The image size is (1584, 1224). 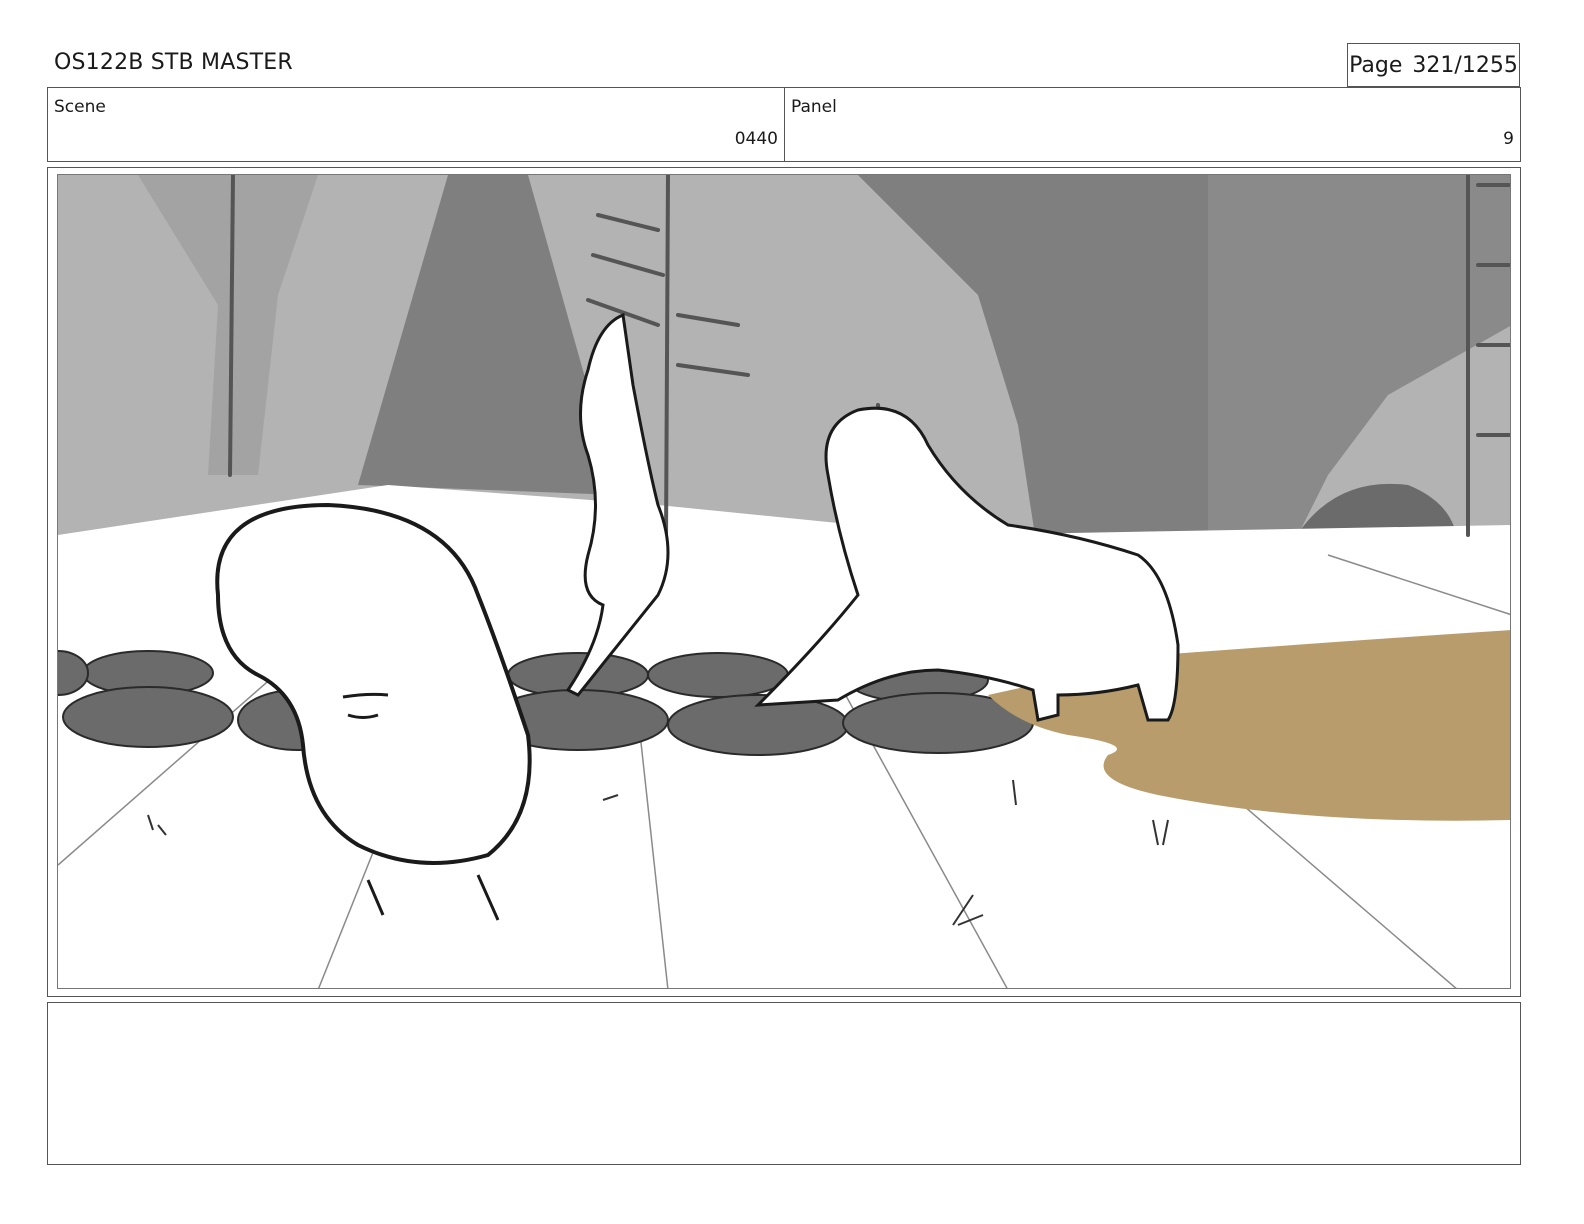 What do you see at coordinates (784, 1083) in the screenshot?
I see `notes-area` at bounding box center [784, 1083].